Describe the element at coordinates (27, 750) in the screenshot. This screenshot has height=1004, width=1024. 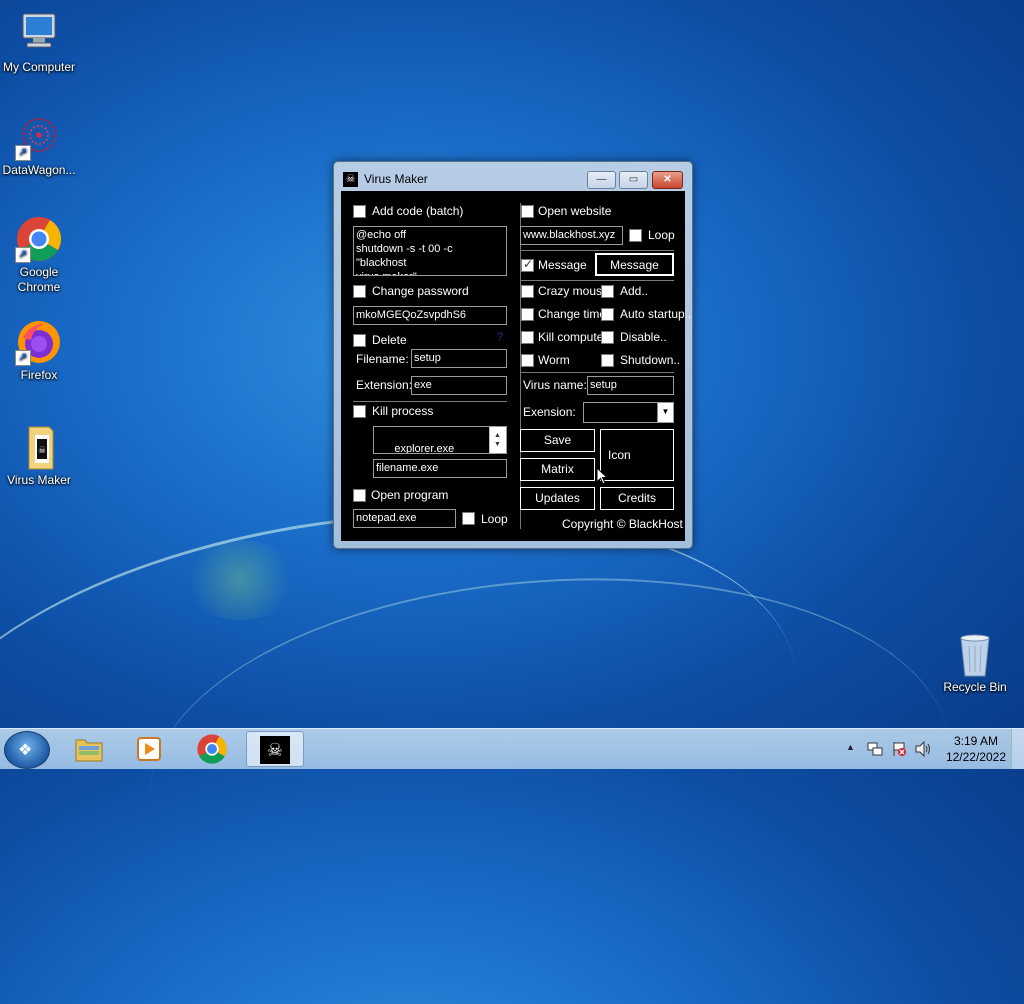
I see `start-button: ❖` at that location.